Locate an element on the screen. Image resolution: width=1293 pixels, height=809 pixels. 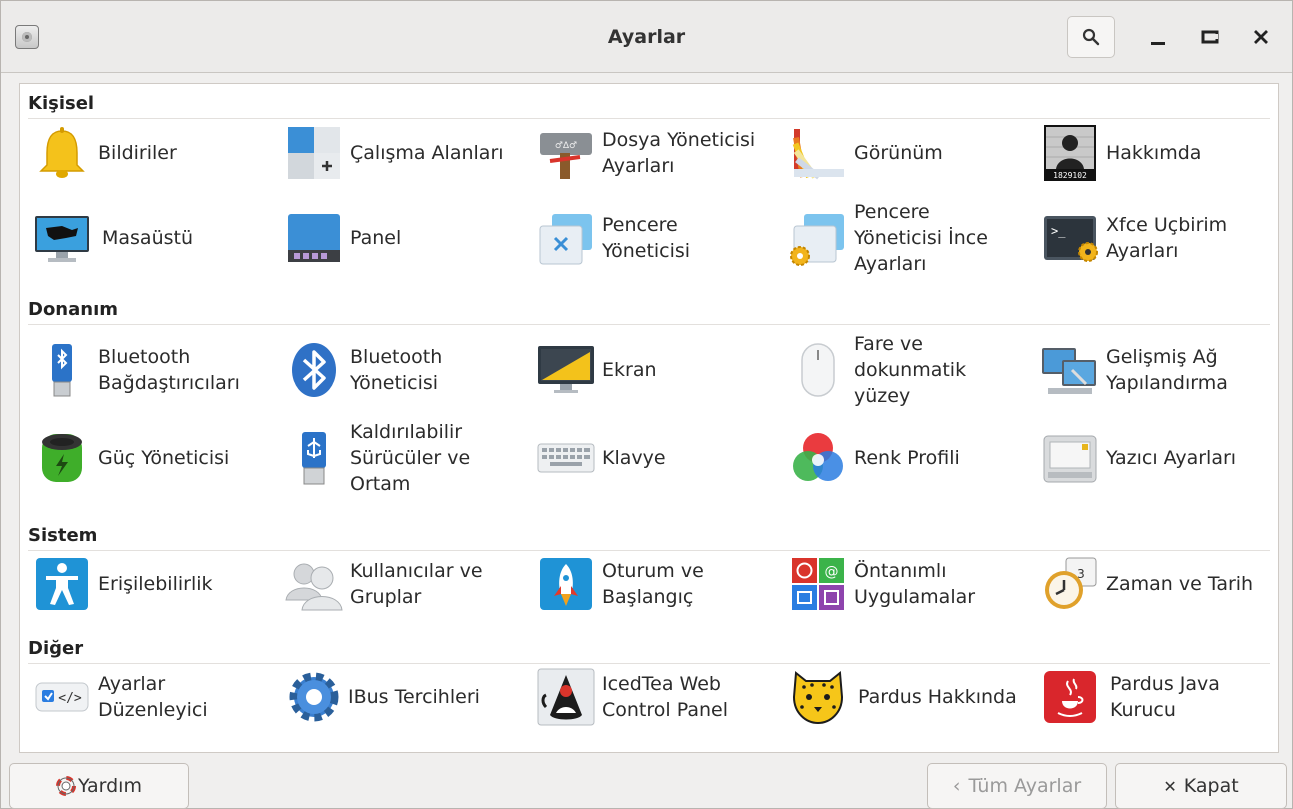
usb-drive-icon is located at coordinates (314, 458).